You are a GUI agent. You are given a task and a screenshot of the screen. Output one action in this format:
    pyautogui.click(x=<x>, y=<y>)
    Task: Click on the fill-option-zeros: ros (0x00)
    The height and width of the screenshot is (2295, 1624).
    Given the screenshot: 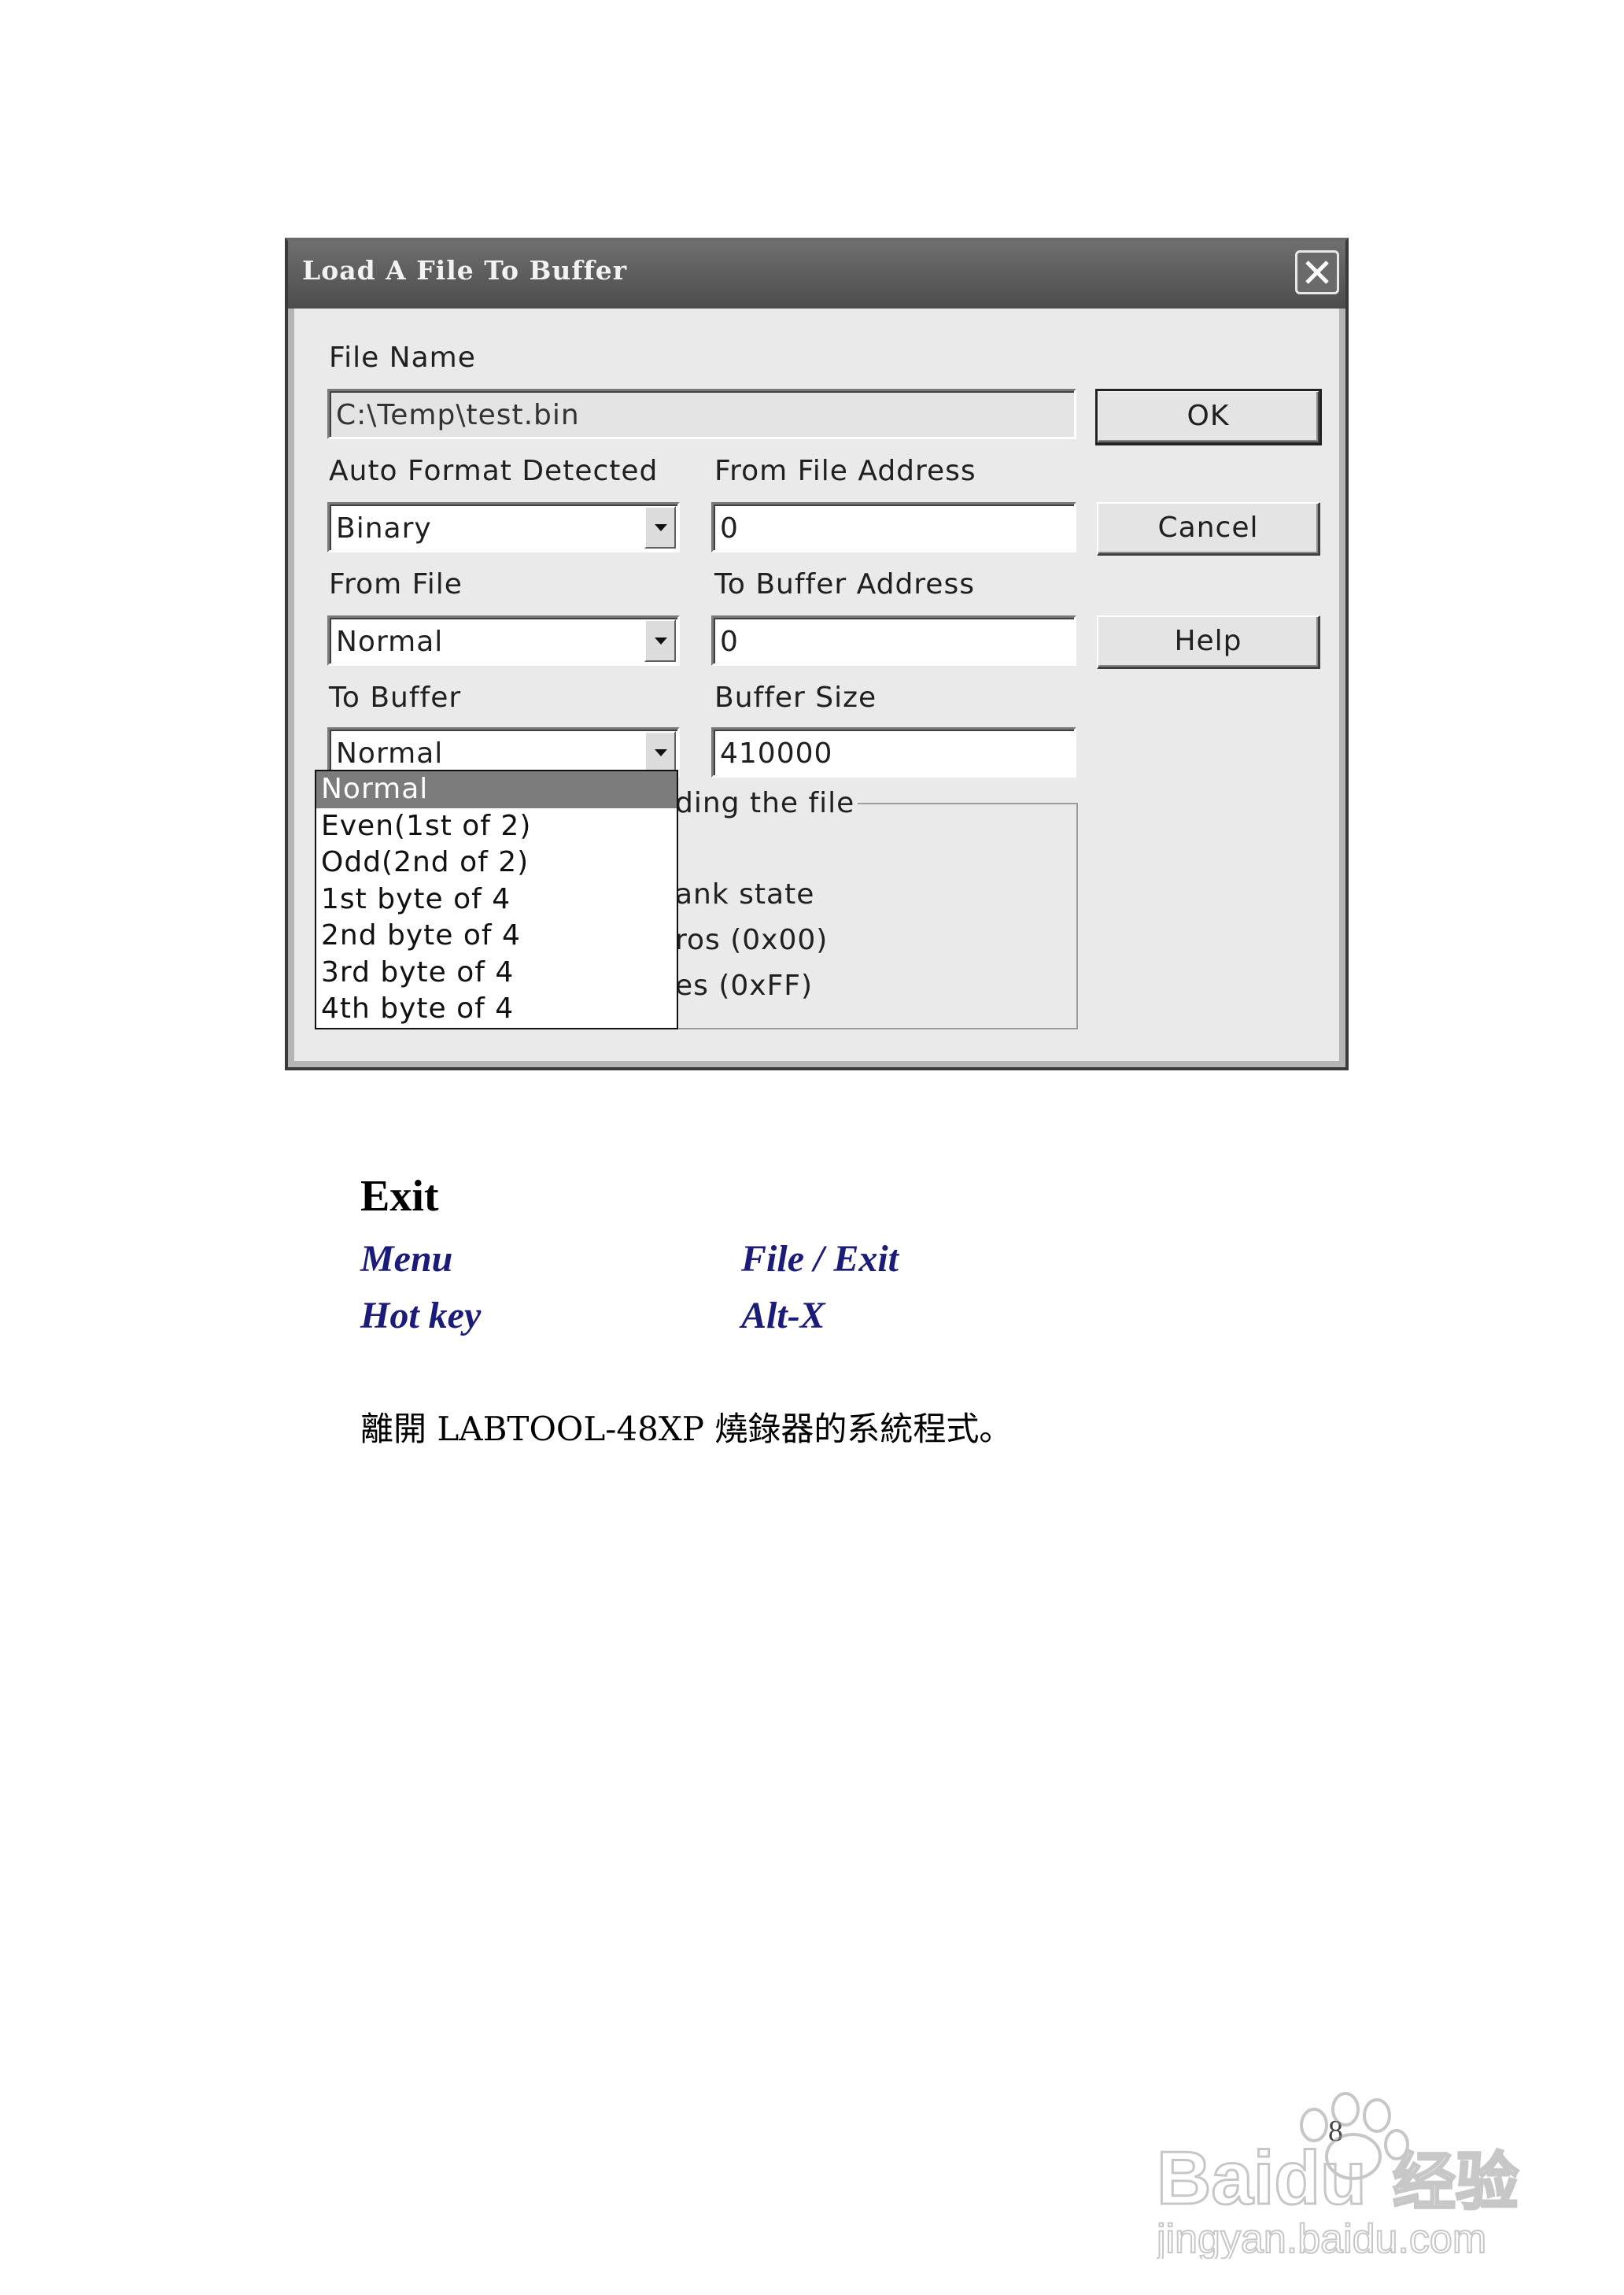 What is the action you would take?
    pyautogui.click(x=751, y=940)
    